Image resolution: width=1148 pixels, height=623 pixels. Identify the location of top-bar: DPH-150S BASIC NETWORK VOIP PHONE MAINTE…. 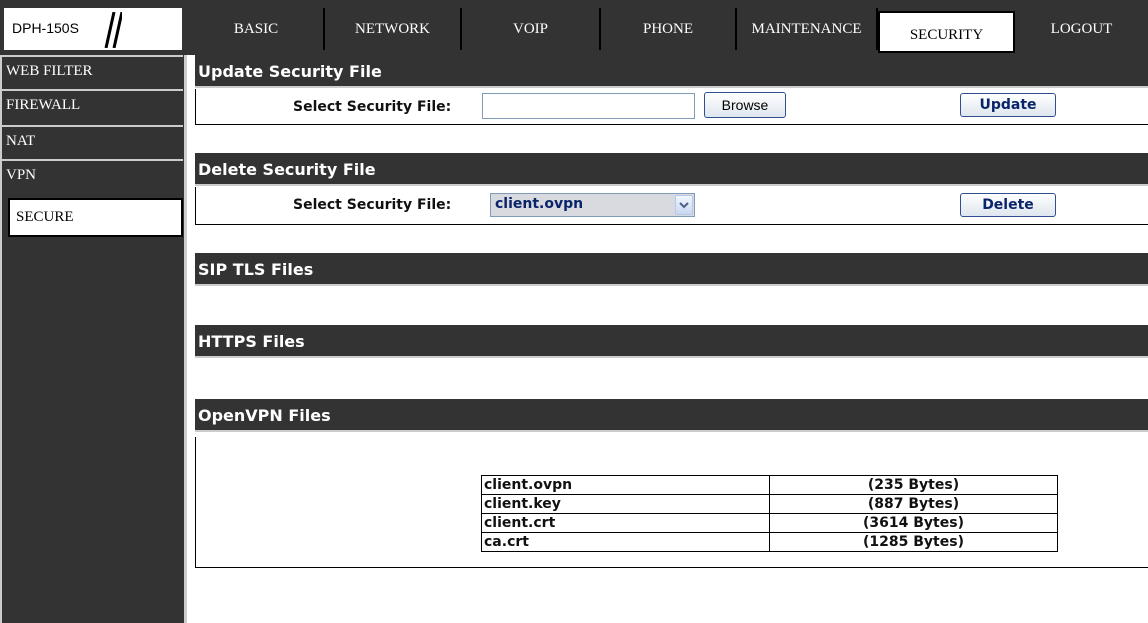
(574, 27).